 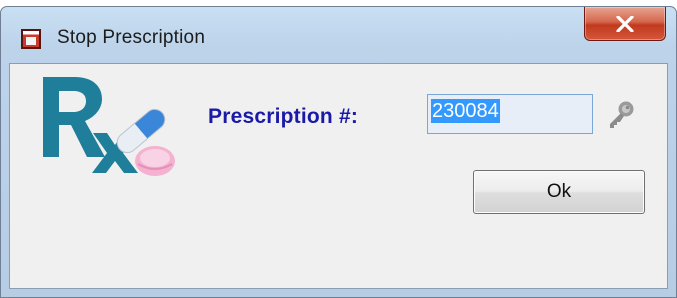 What do you see at coordinates (31, 39) in the screenshot?
I see `app-window-icon` at bounding box center [31, 39].